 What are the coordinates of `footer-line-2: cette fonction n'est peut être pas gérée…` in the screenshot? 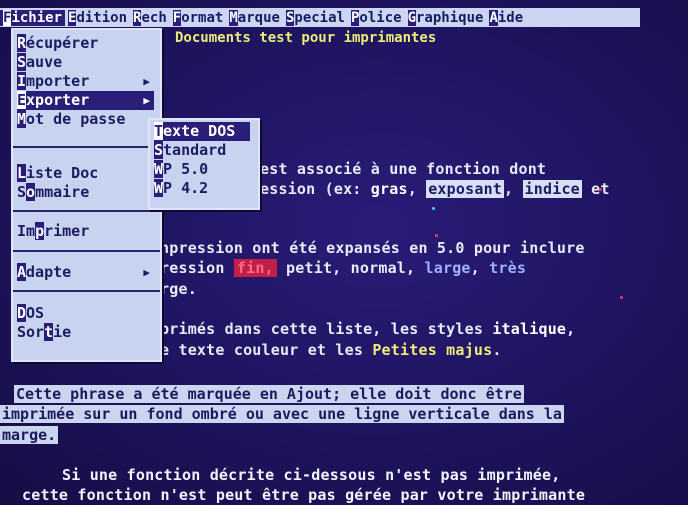 It's located at (304, 495).